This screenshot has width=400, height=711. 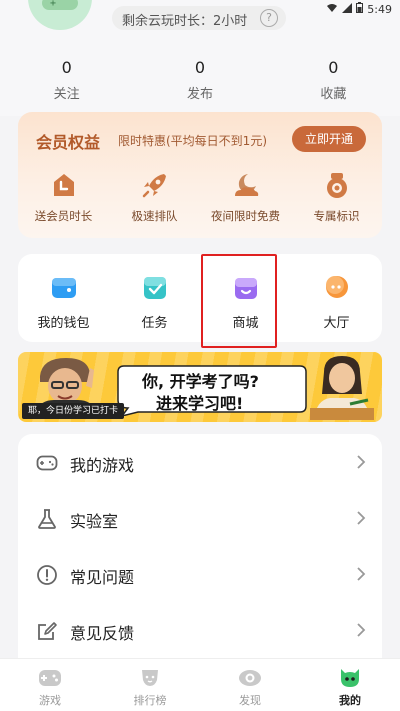 I want to click on signal-icon, so click(x=347, y=9).